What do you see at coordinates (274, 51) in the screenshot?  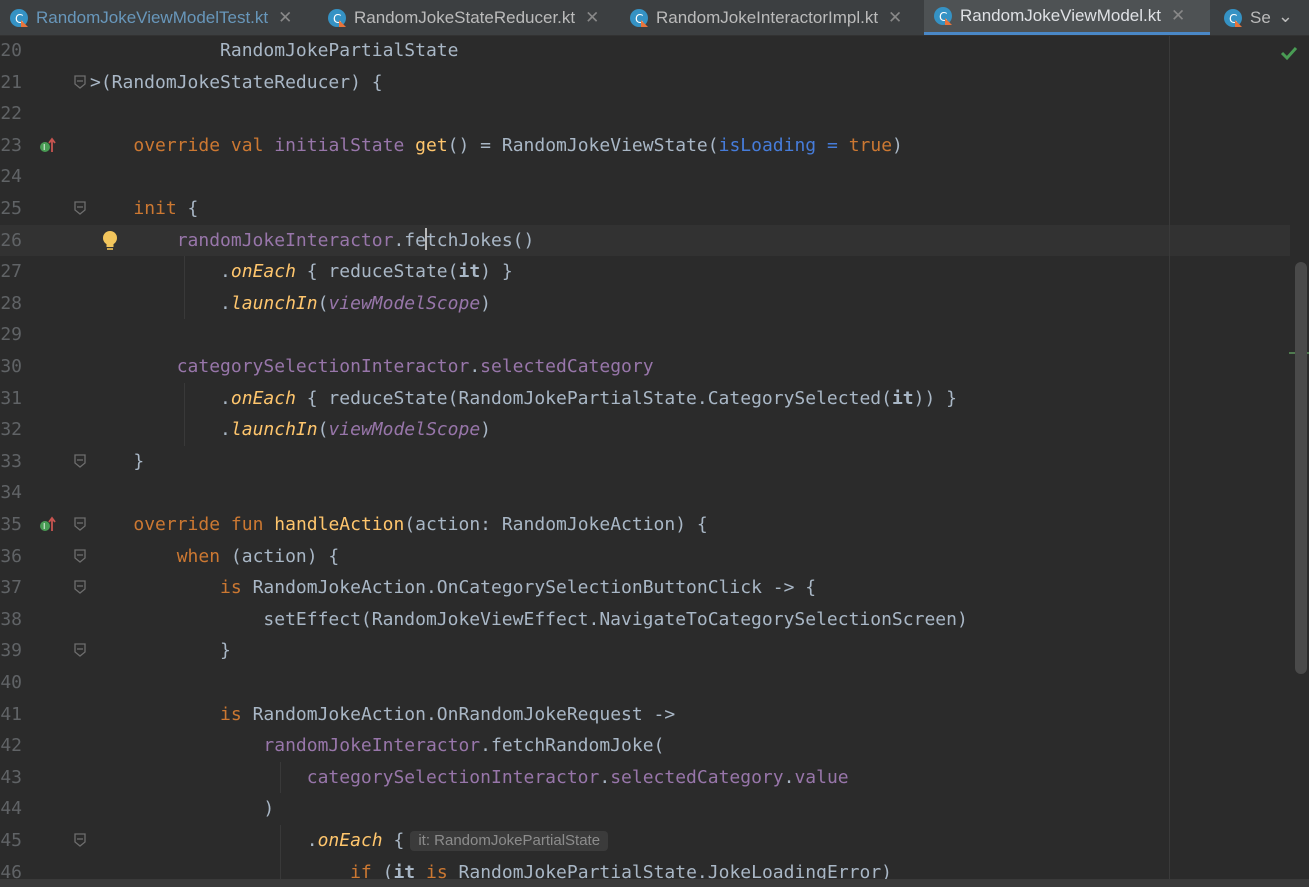 I see `code-text: RandomJokePartialState` at bounding box center [274, 51].